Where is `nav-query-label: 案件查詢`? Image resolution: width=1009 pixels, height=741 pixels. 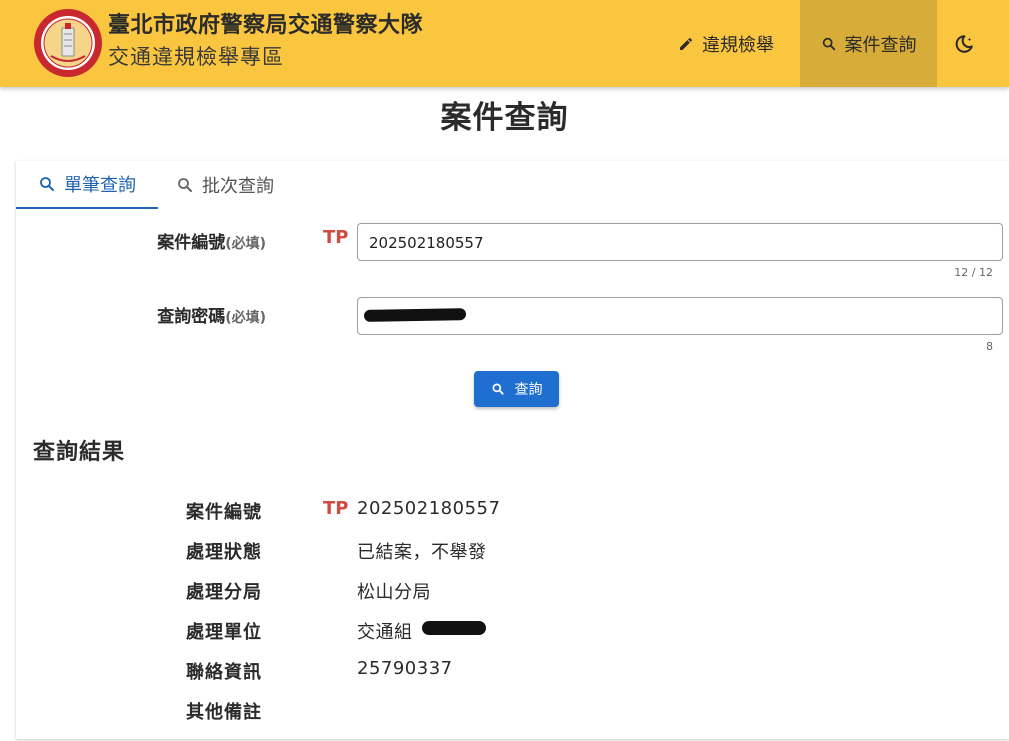
nav-query-label: 案件查詢 is located at coordinates (880, 45).